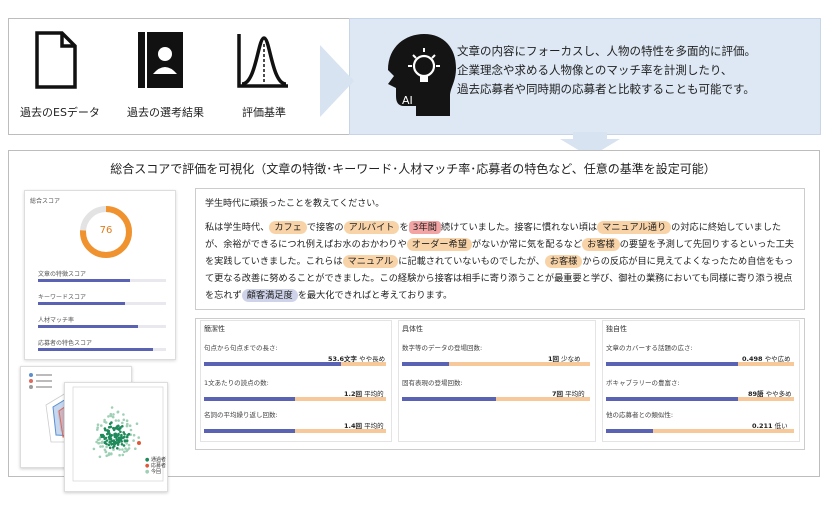 This screenshot has width=825, height=510. I want to click on right-arrow-icon, so click(337, 81).